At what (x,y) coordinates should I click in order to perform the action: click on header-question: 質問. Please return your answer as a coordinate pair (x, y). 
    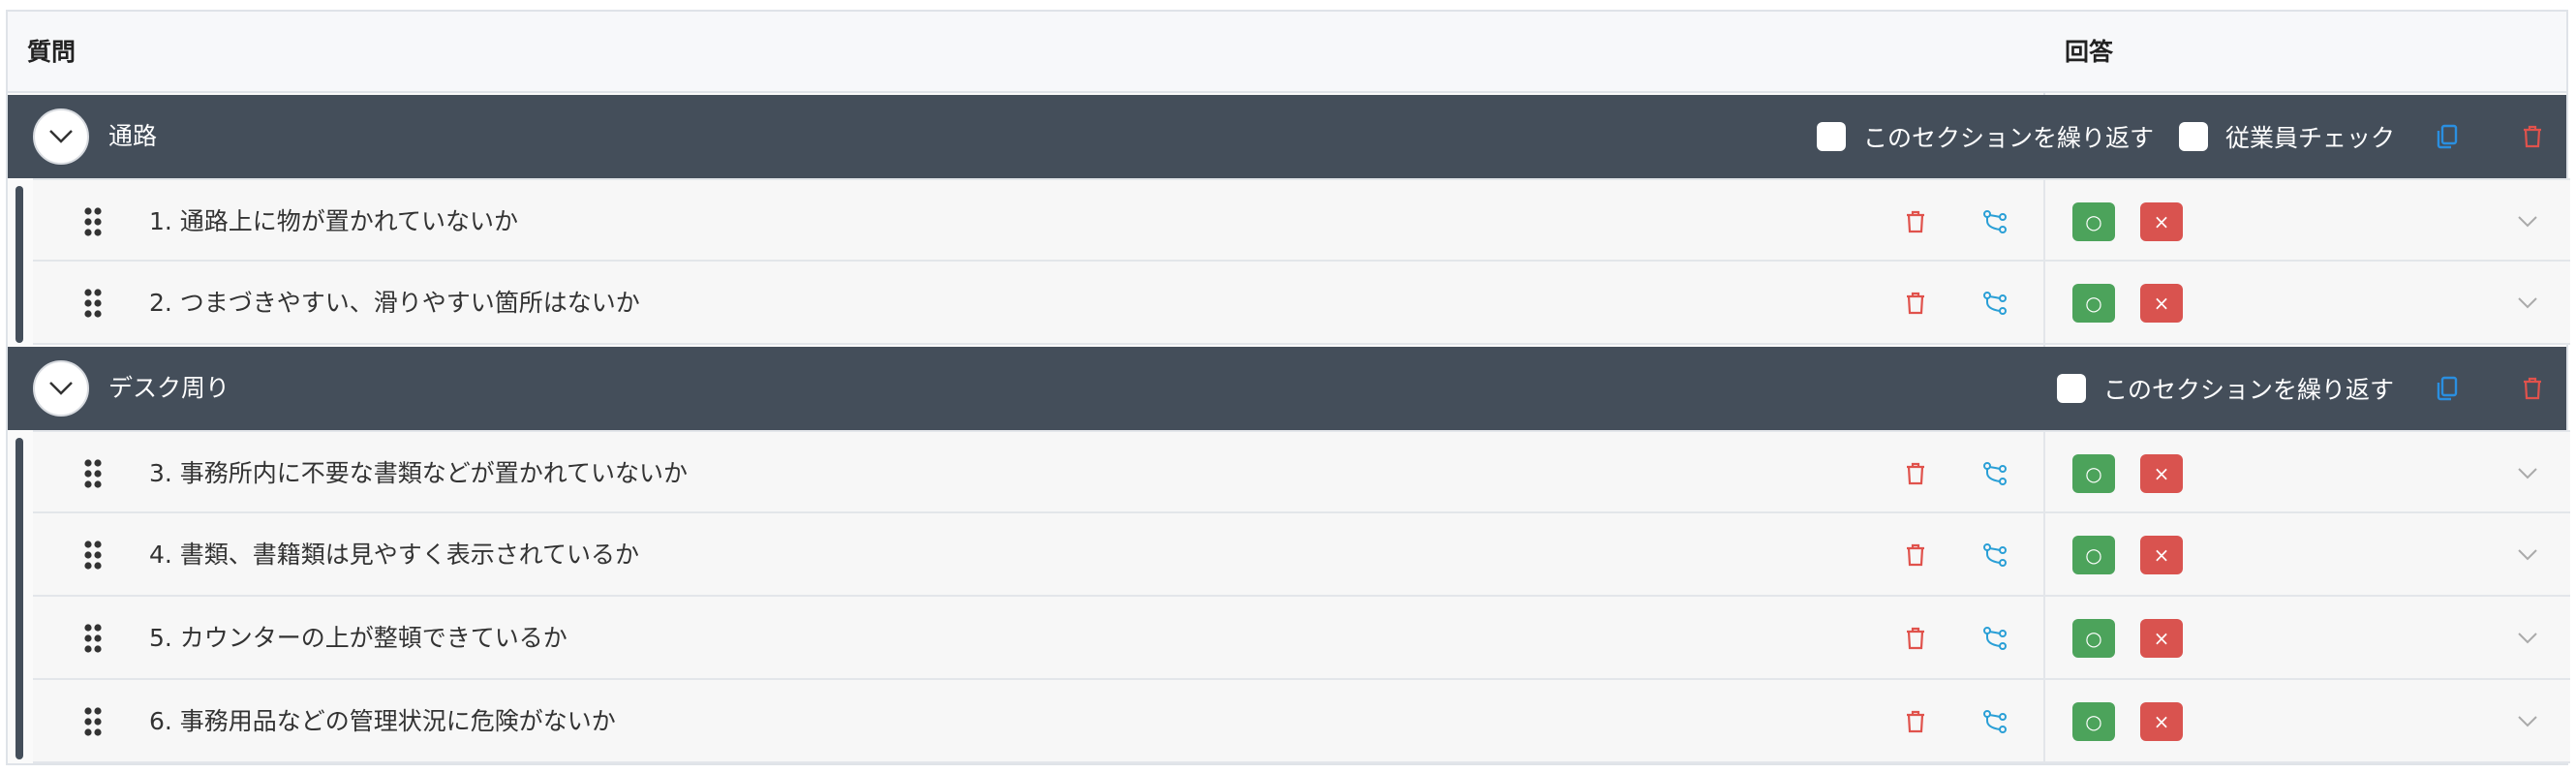
    Looking at the image, I should click on (52, 52).